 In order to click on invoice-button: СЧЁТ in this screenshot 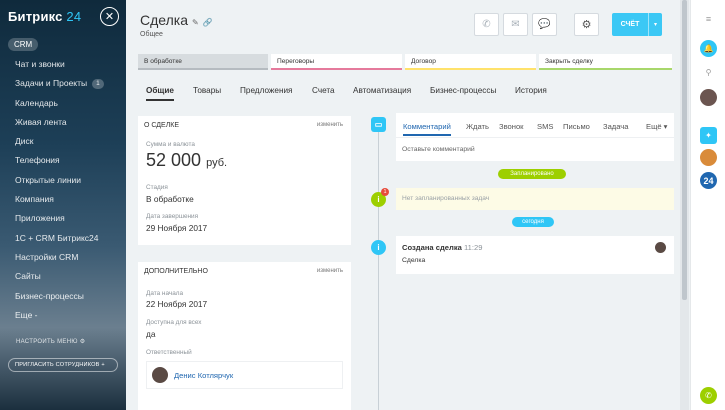, I will do `click(630, 24)`.